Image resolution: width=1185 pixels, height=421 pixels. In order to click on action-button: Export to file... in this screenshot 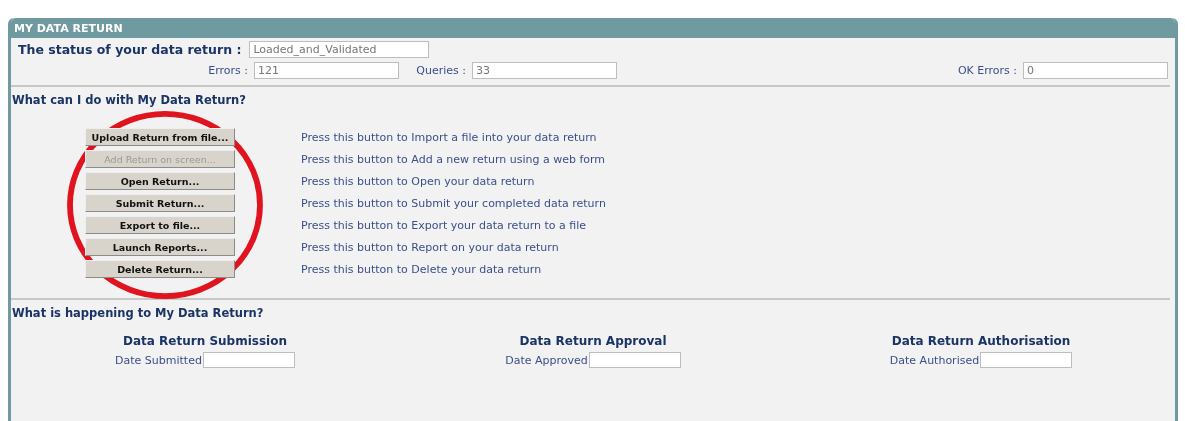, I will do `click(160, 225)`.